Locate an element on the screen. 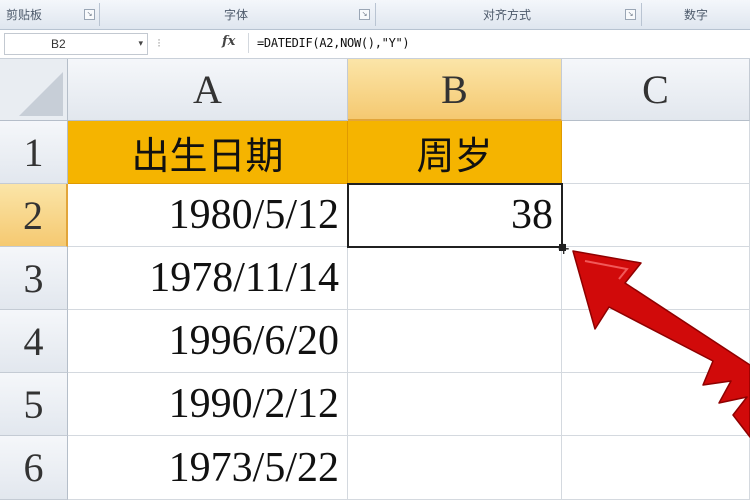 The width and height of the screenshot is (750, 500). ribbon-group-font: 字体 ↘ is located at coordinates (236, 14).